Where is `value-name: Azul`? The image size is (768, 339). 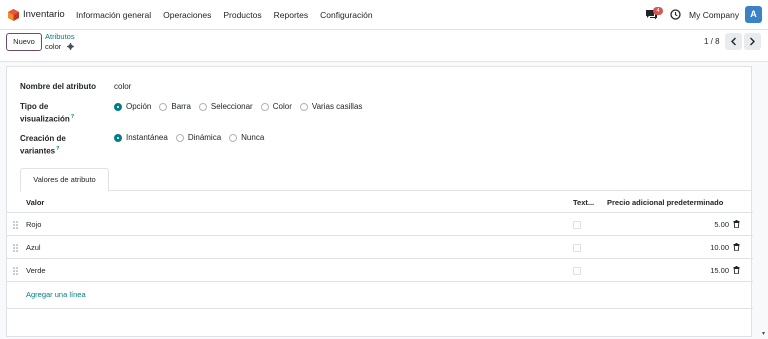
value-name: Azul is located at coordinates (33, 247).